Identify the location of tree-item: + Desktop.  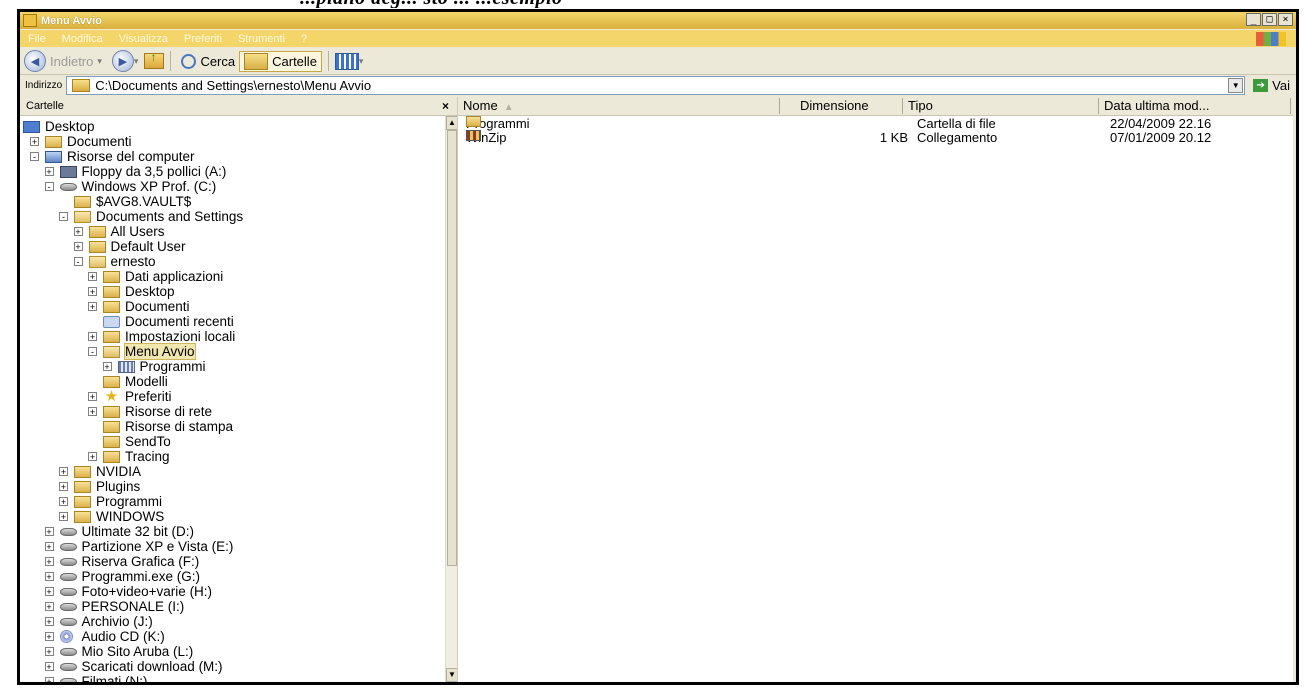
(131, 291).